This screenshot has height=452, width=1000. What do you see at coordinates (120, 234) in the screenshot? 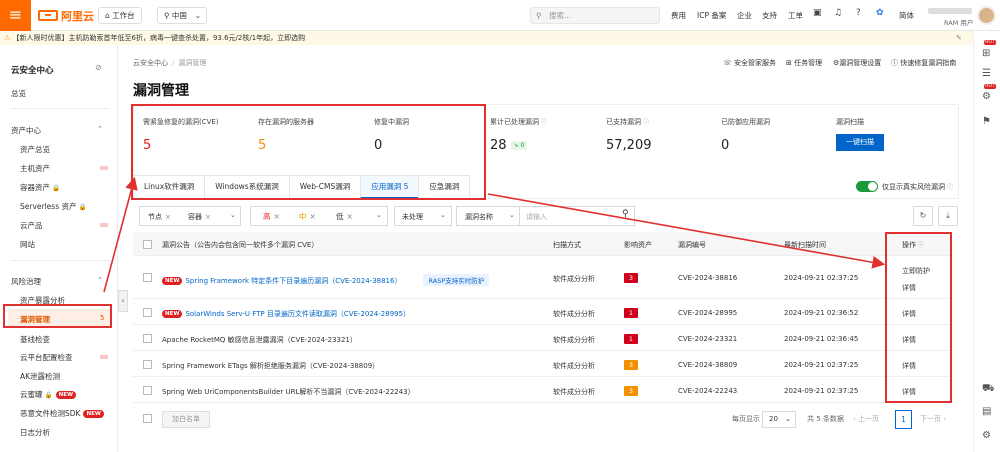
I see `arrow-to-stats` at bounding box center [120, 234].